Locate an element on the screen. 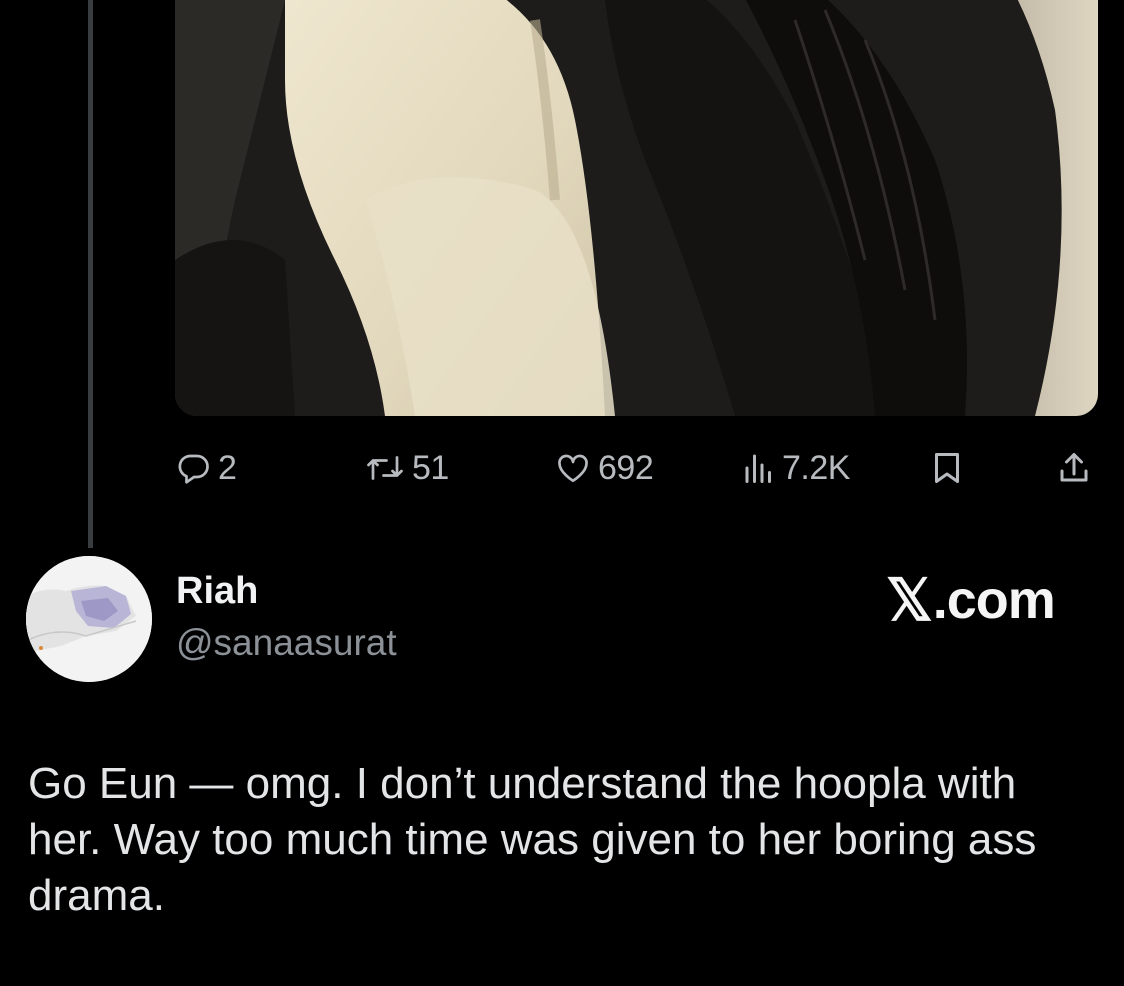  reply-icon is located at coordinates (194, 468).